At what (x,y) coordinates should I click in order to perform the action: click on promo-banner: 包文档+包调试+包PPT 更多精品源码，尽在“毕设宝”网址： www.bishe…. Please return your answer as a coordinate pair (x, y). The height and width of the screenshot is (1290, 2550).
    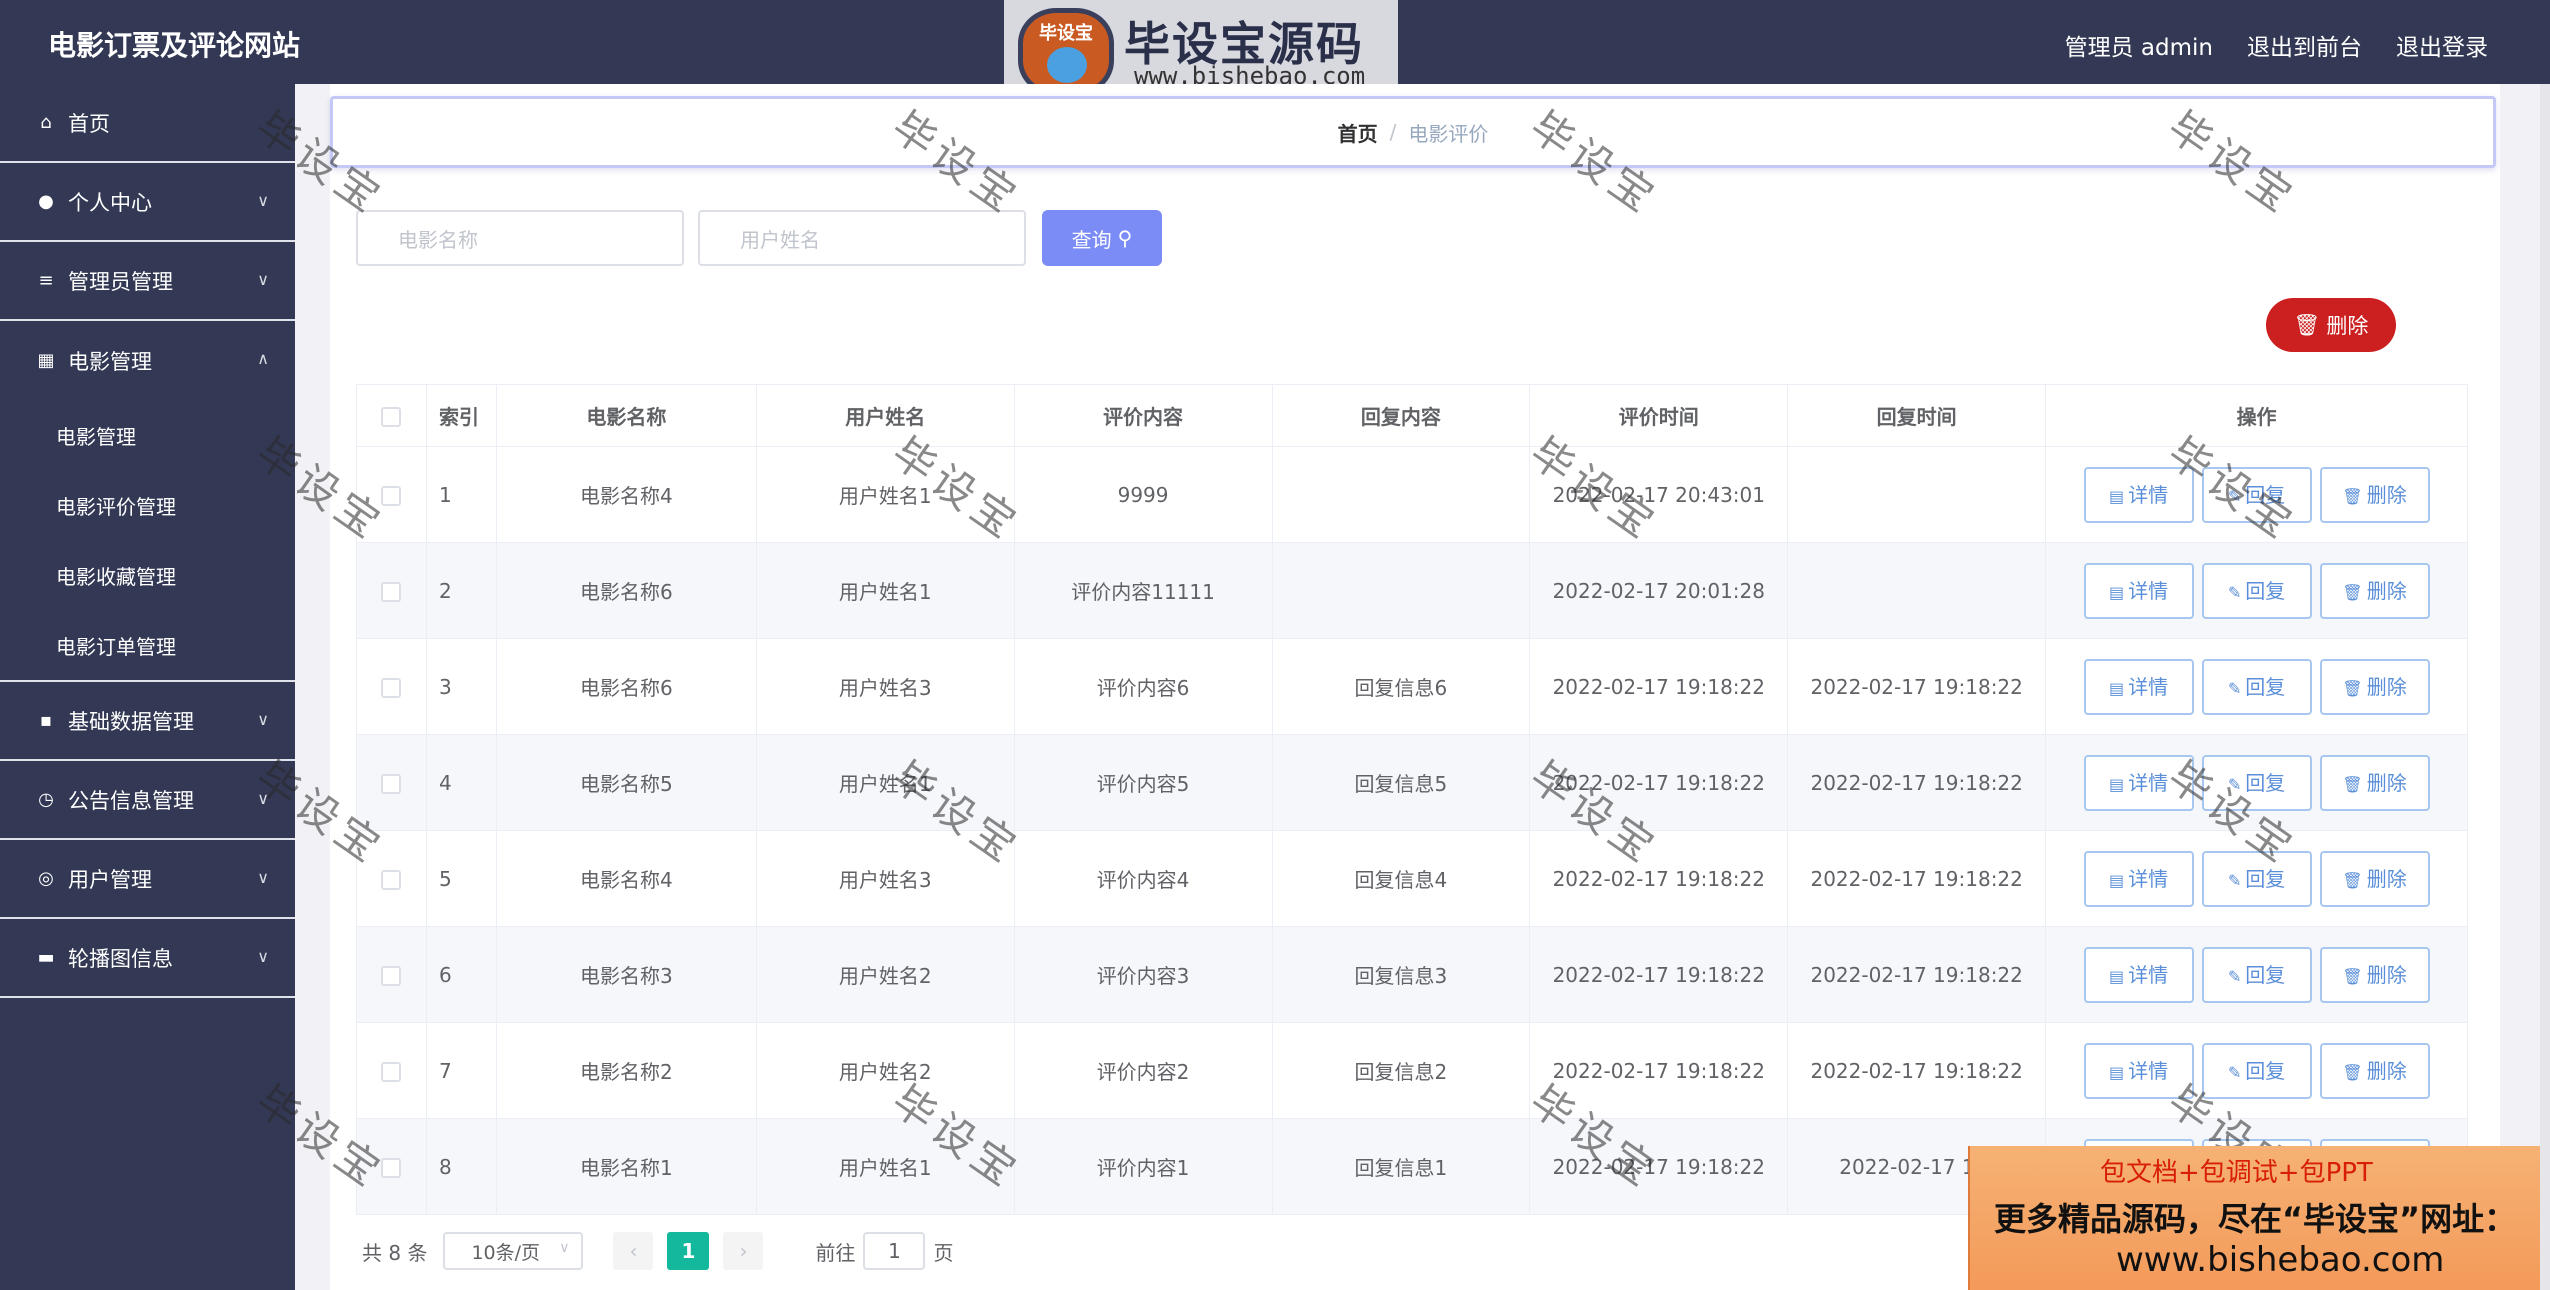
    Looking at the image, I should click on (2259, 1218).